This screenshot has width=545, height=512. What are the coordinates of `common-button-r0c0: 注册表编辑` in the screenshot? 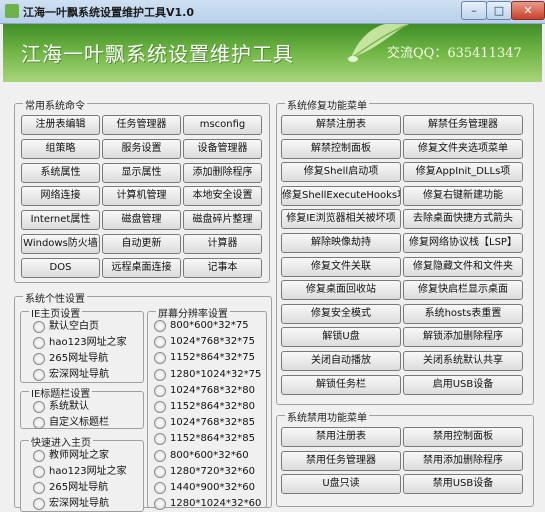 It's located at (60, 125).